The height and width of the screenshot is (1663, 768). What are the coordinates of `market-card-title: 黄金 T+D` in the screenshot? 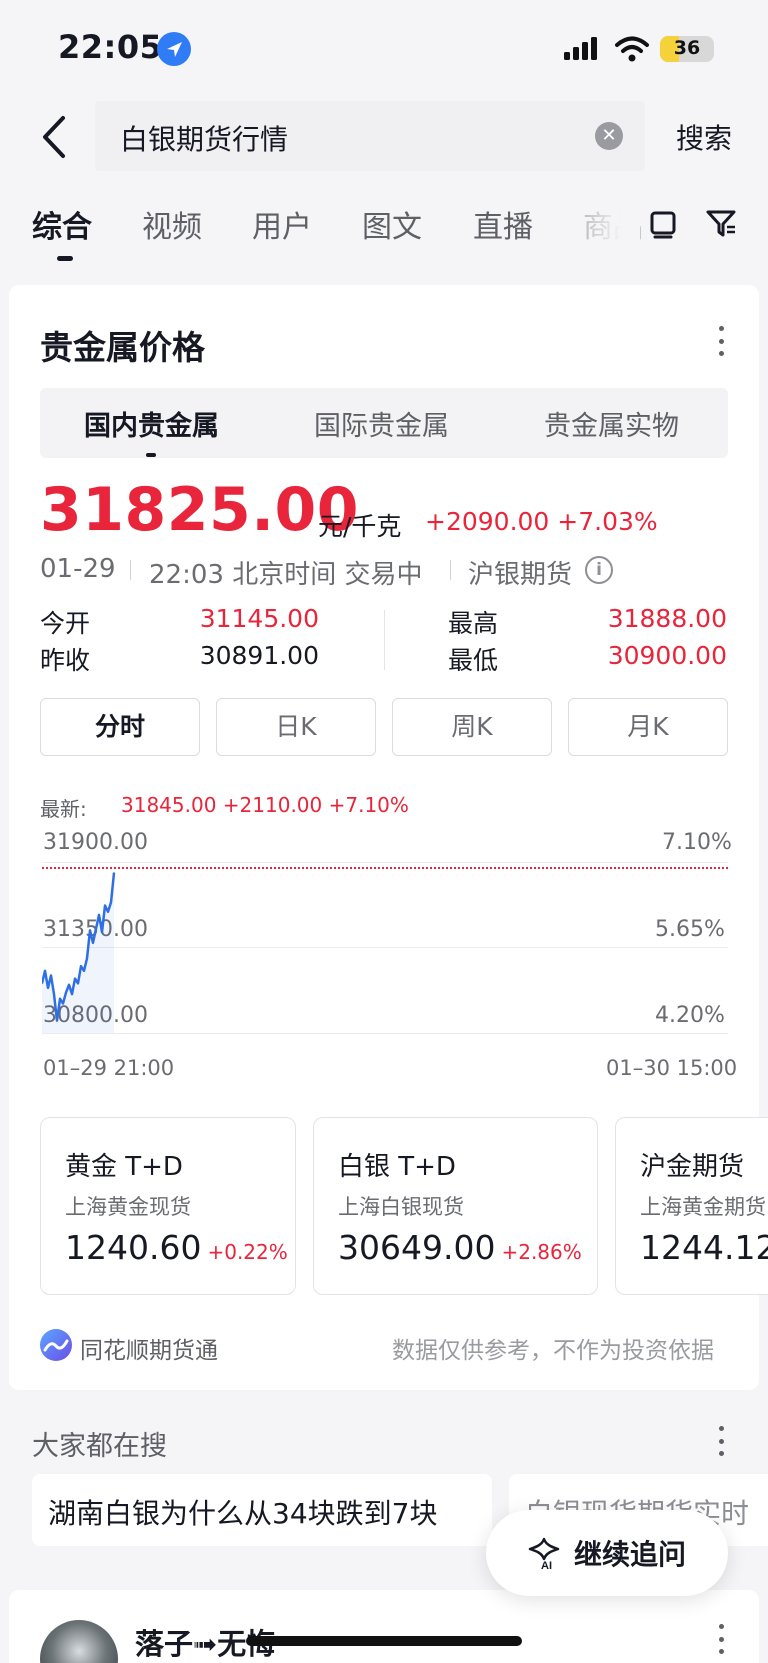 It's located at (124, 1167).